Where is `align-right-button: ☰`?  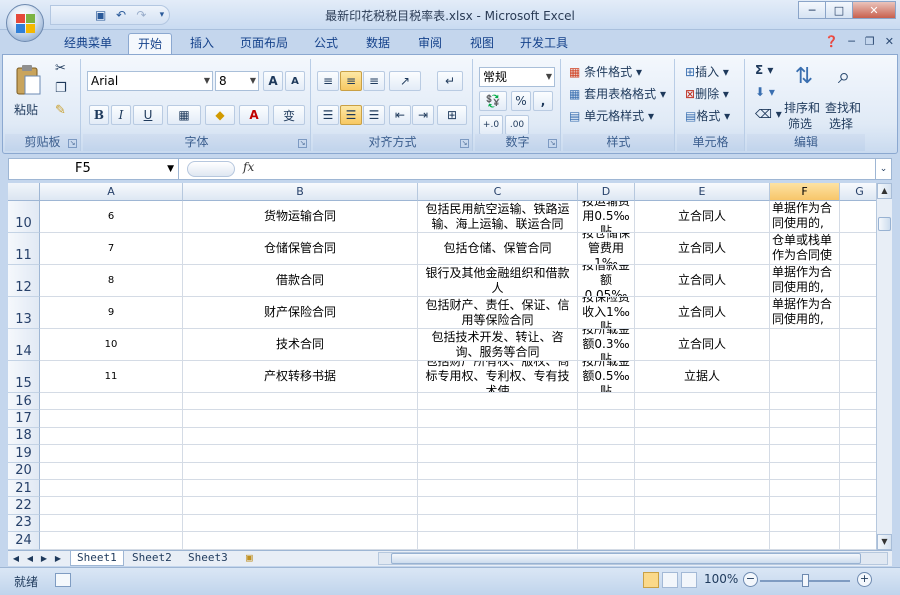
align-right-button: ☰ is located at coordinates (374, 115).